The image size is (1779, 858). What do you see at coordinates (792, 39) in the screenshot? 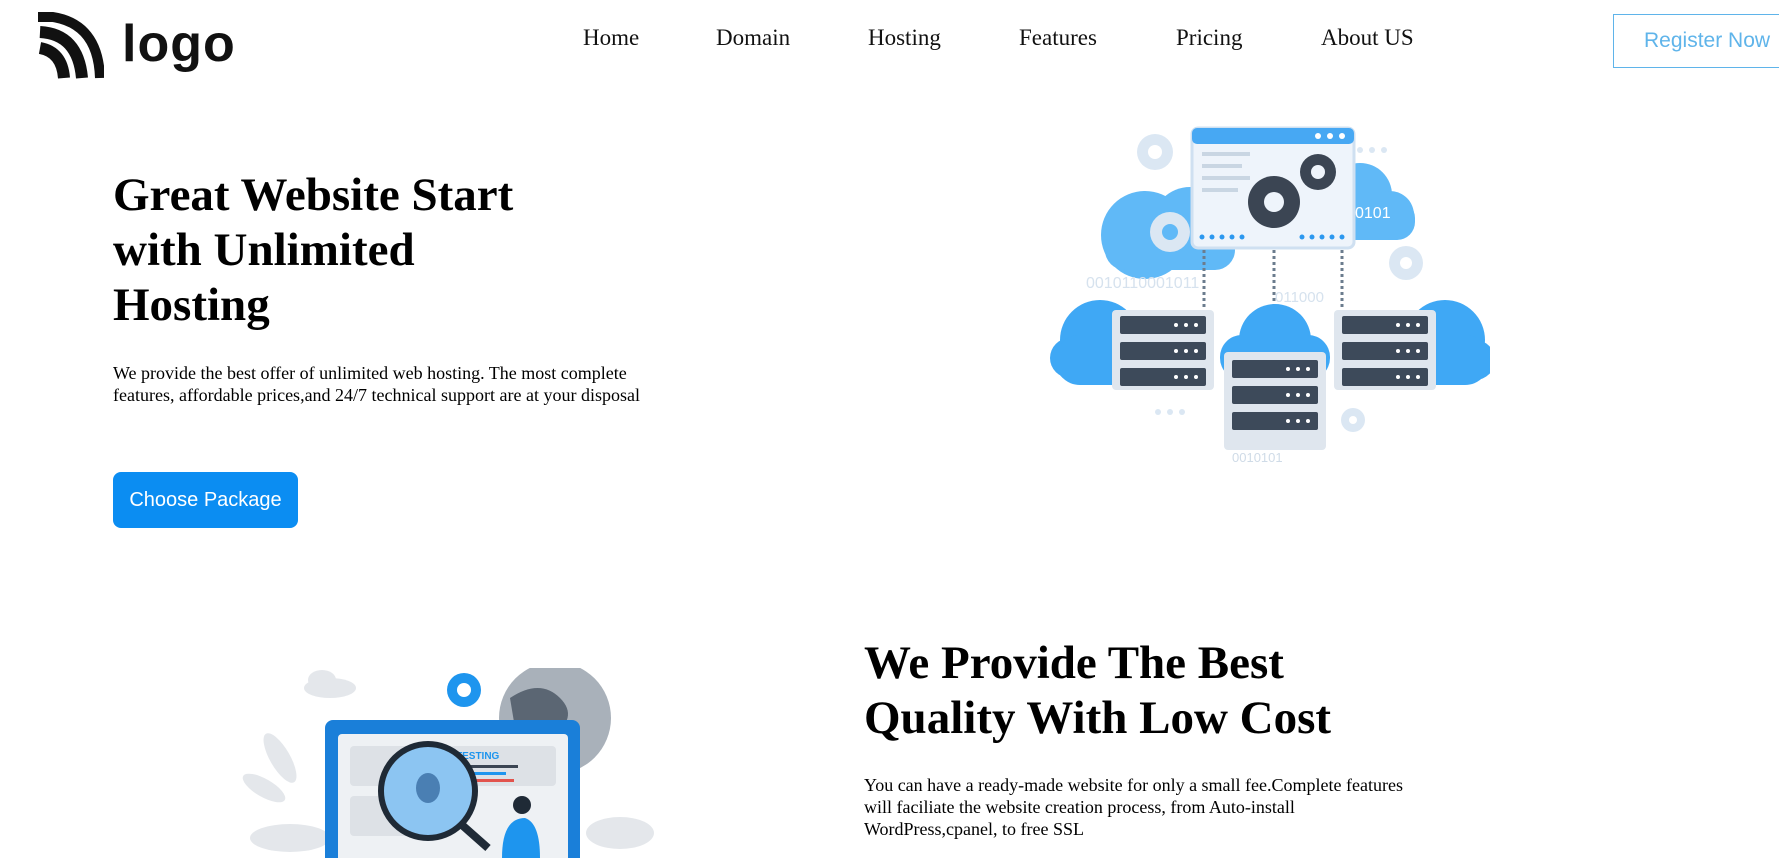
I see `nav-domain: Domain` at bounding box center [792, 39].